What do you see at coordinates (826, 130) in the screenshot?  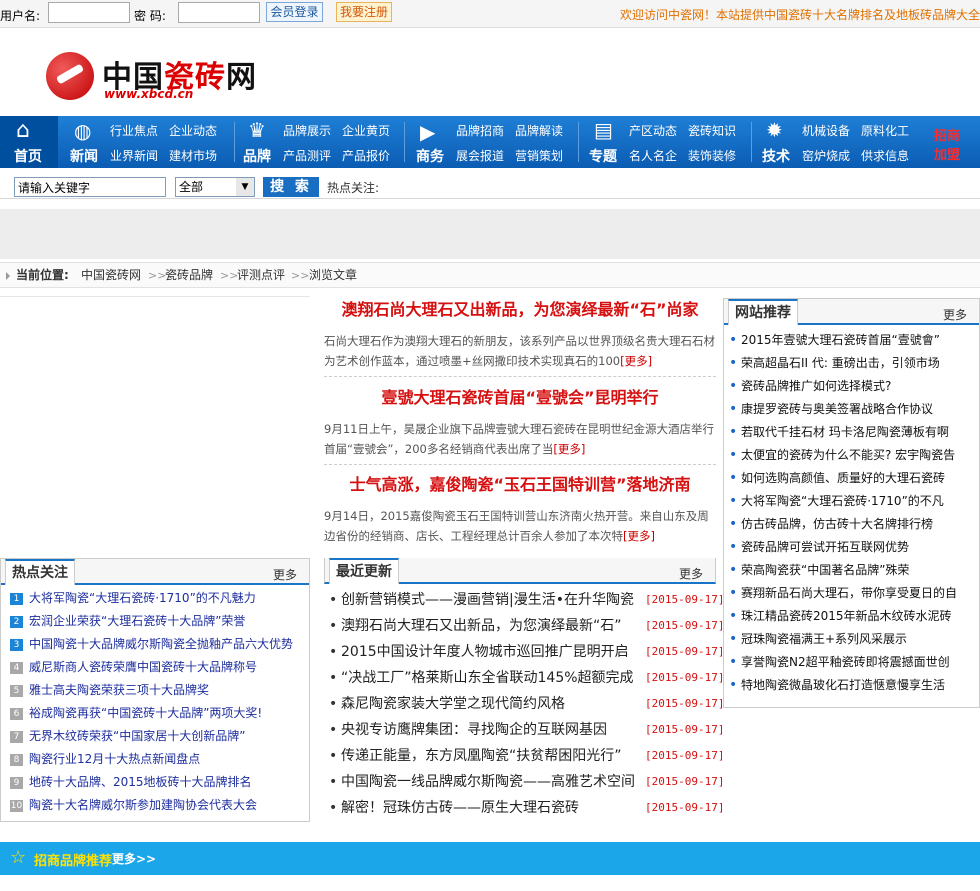 I see `nav-link-machinery: 机械设备` at bounding box center [826, 130].